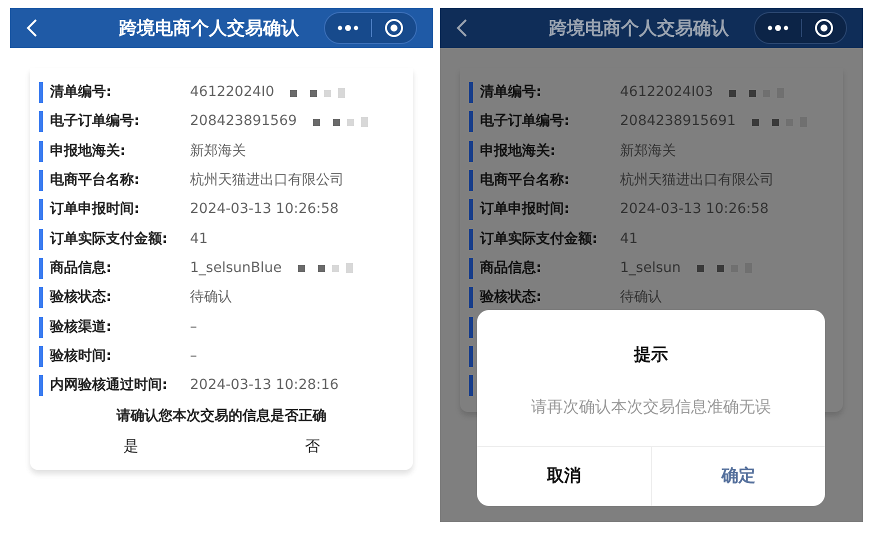  I want to click on field-value: 2024-03-13 10:28:16, so click(264, 386).